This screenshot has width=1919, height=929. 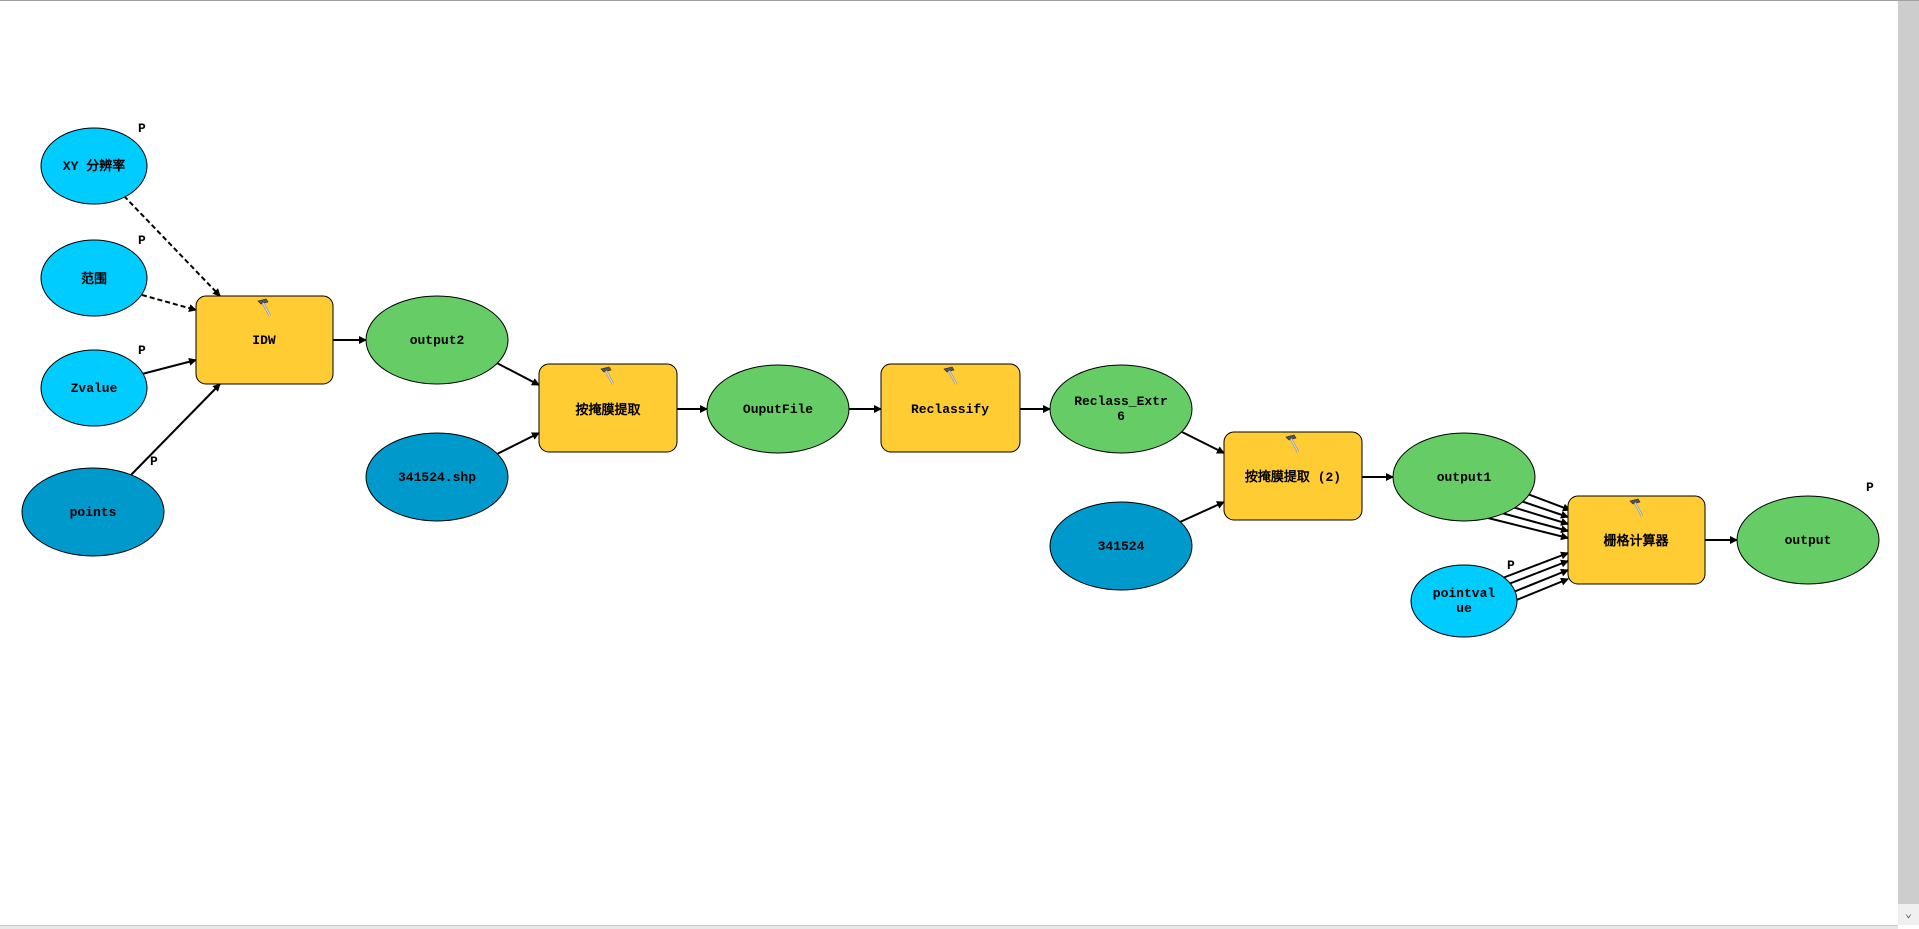 I want to click on node-ouputfile: OuputFile, so click(x=778, y=409).